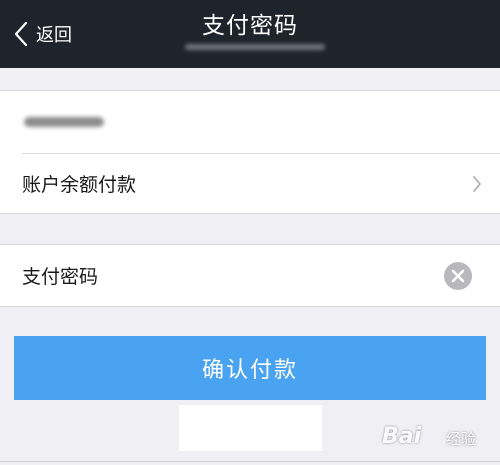 The image size is (500, 465). Describe the element at coordinates (79, 185) in the screenshot. I see `balance-payment-label: 账户余额付款` at that location.